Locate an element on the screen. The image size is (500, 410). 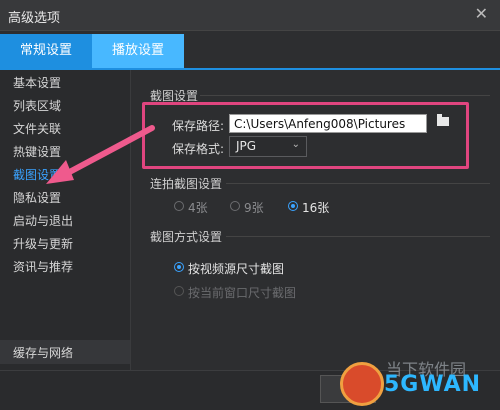
sidebar-item-label: 缓存与网络 is located at coordinates (43, 353).